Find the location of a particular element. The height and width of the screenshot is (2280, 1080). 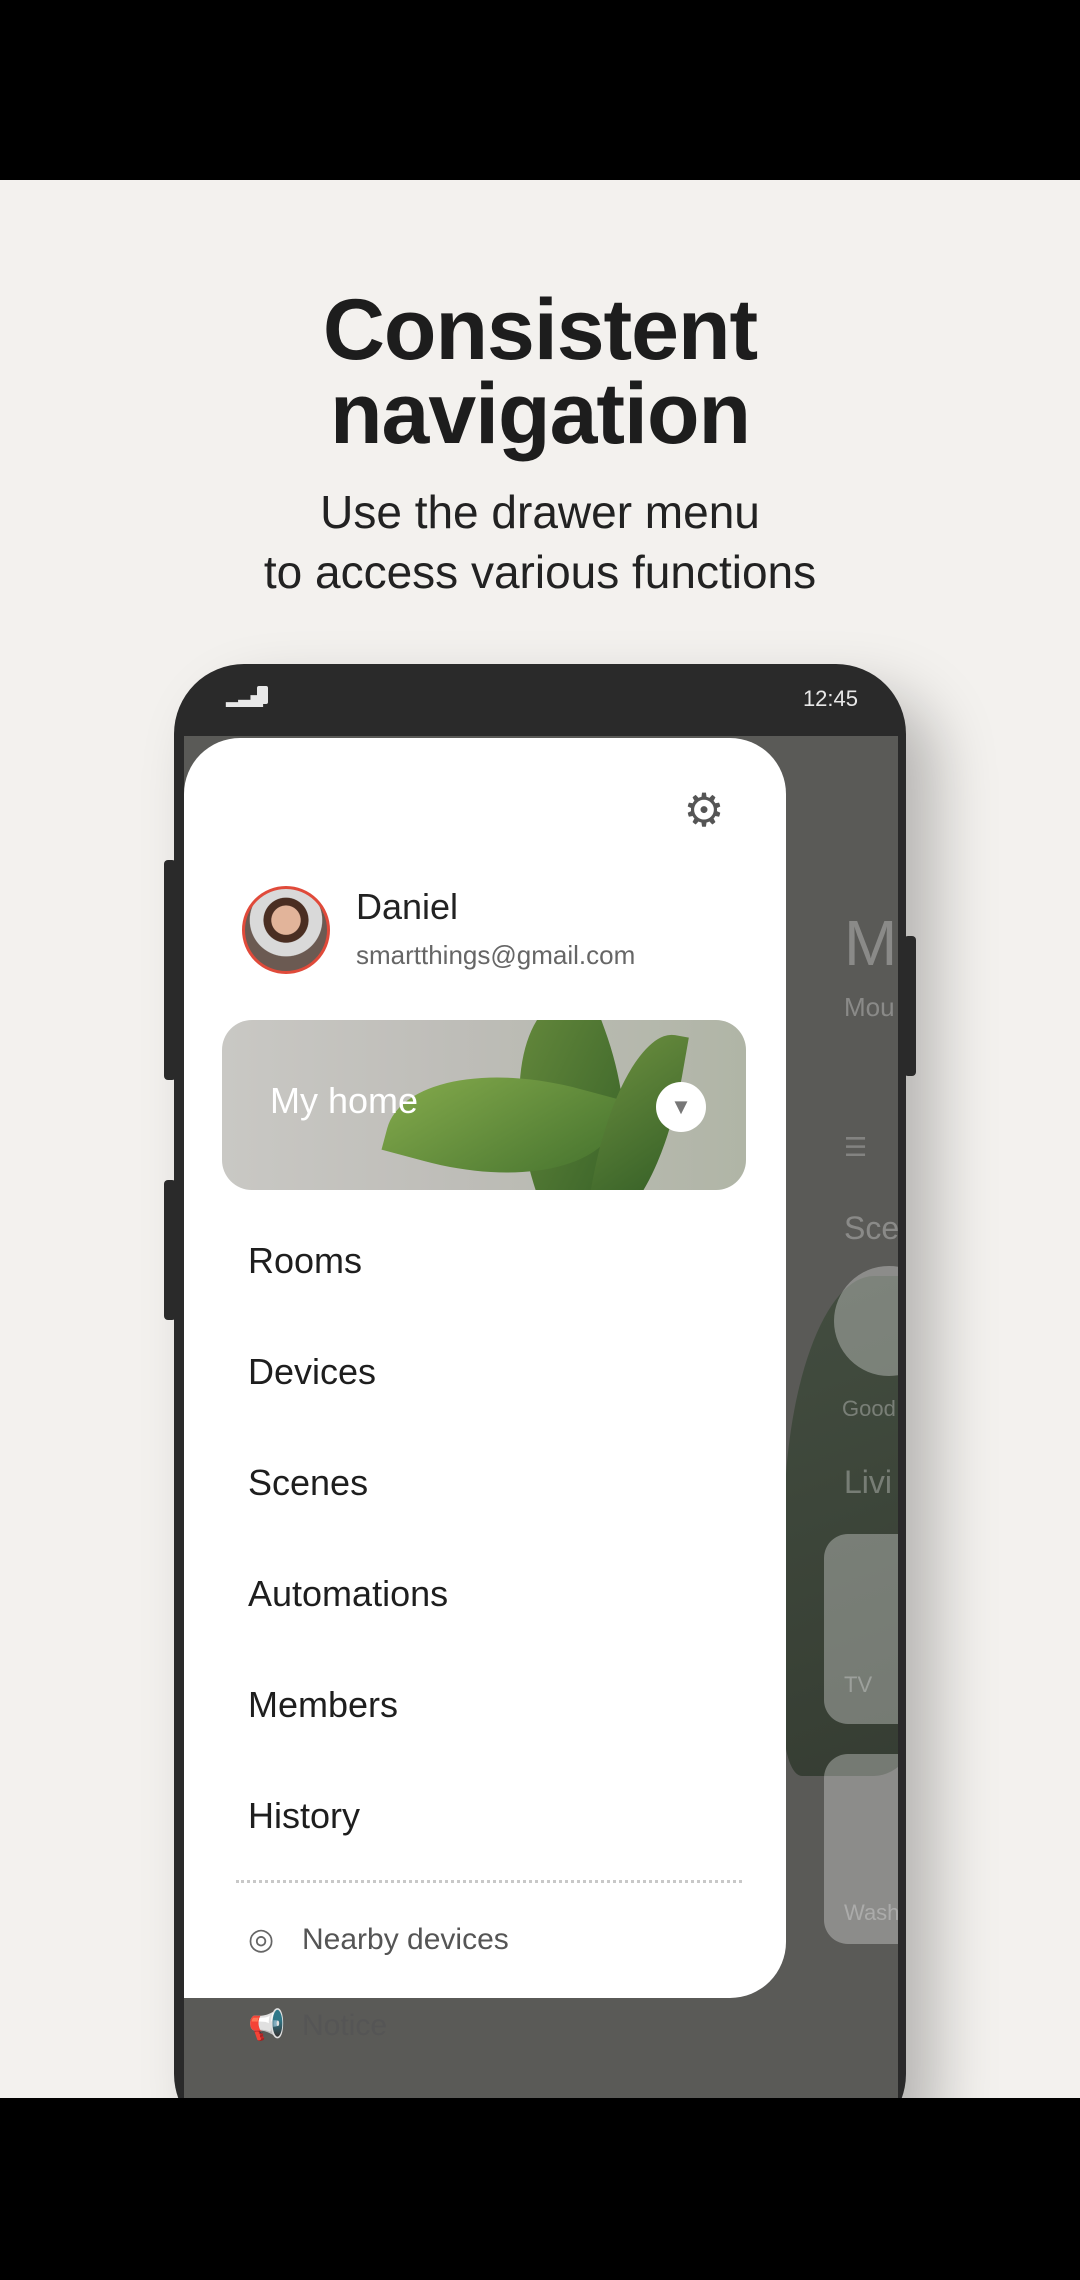

user-name: Daniel is located at coordinates (407, 906).